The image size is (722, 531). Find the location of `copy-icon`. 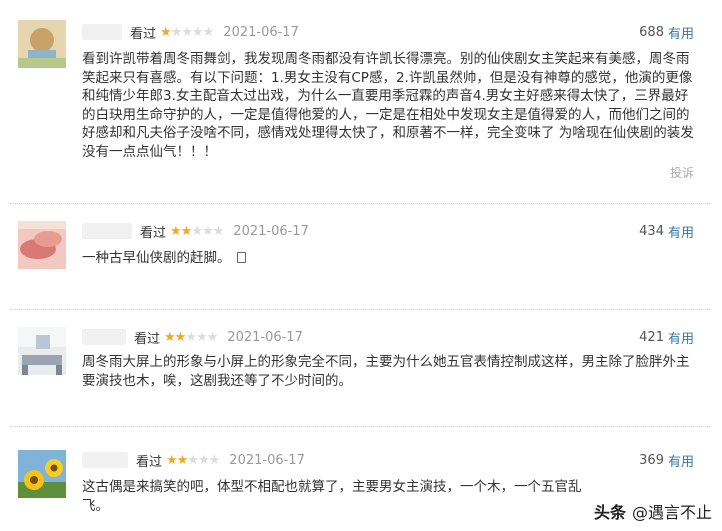

copy-icon is located at coordinates (241, 257).